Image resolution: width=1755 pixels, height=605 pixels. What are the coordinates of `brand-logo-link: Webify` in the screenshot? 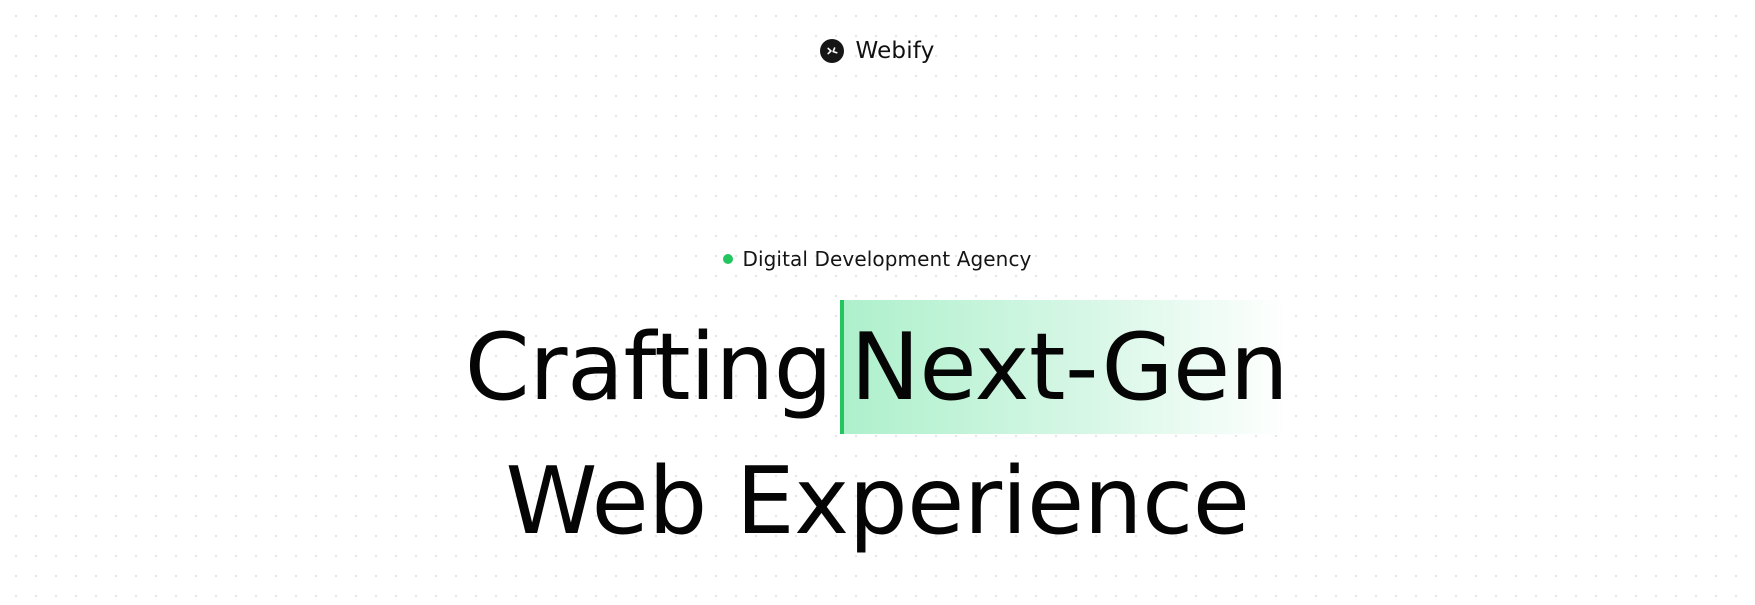 It's located at (877, 51).